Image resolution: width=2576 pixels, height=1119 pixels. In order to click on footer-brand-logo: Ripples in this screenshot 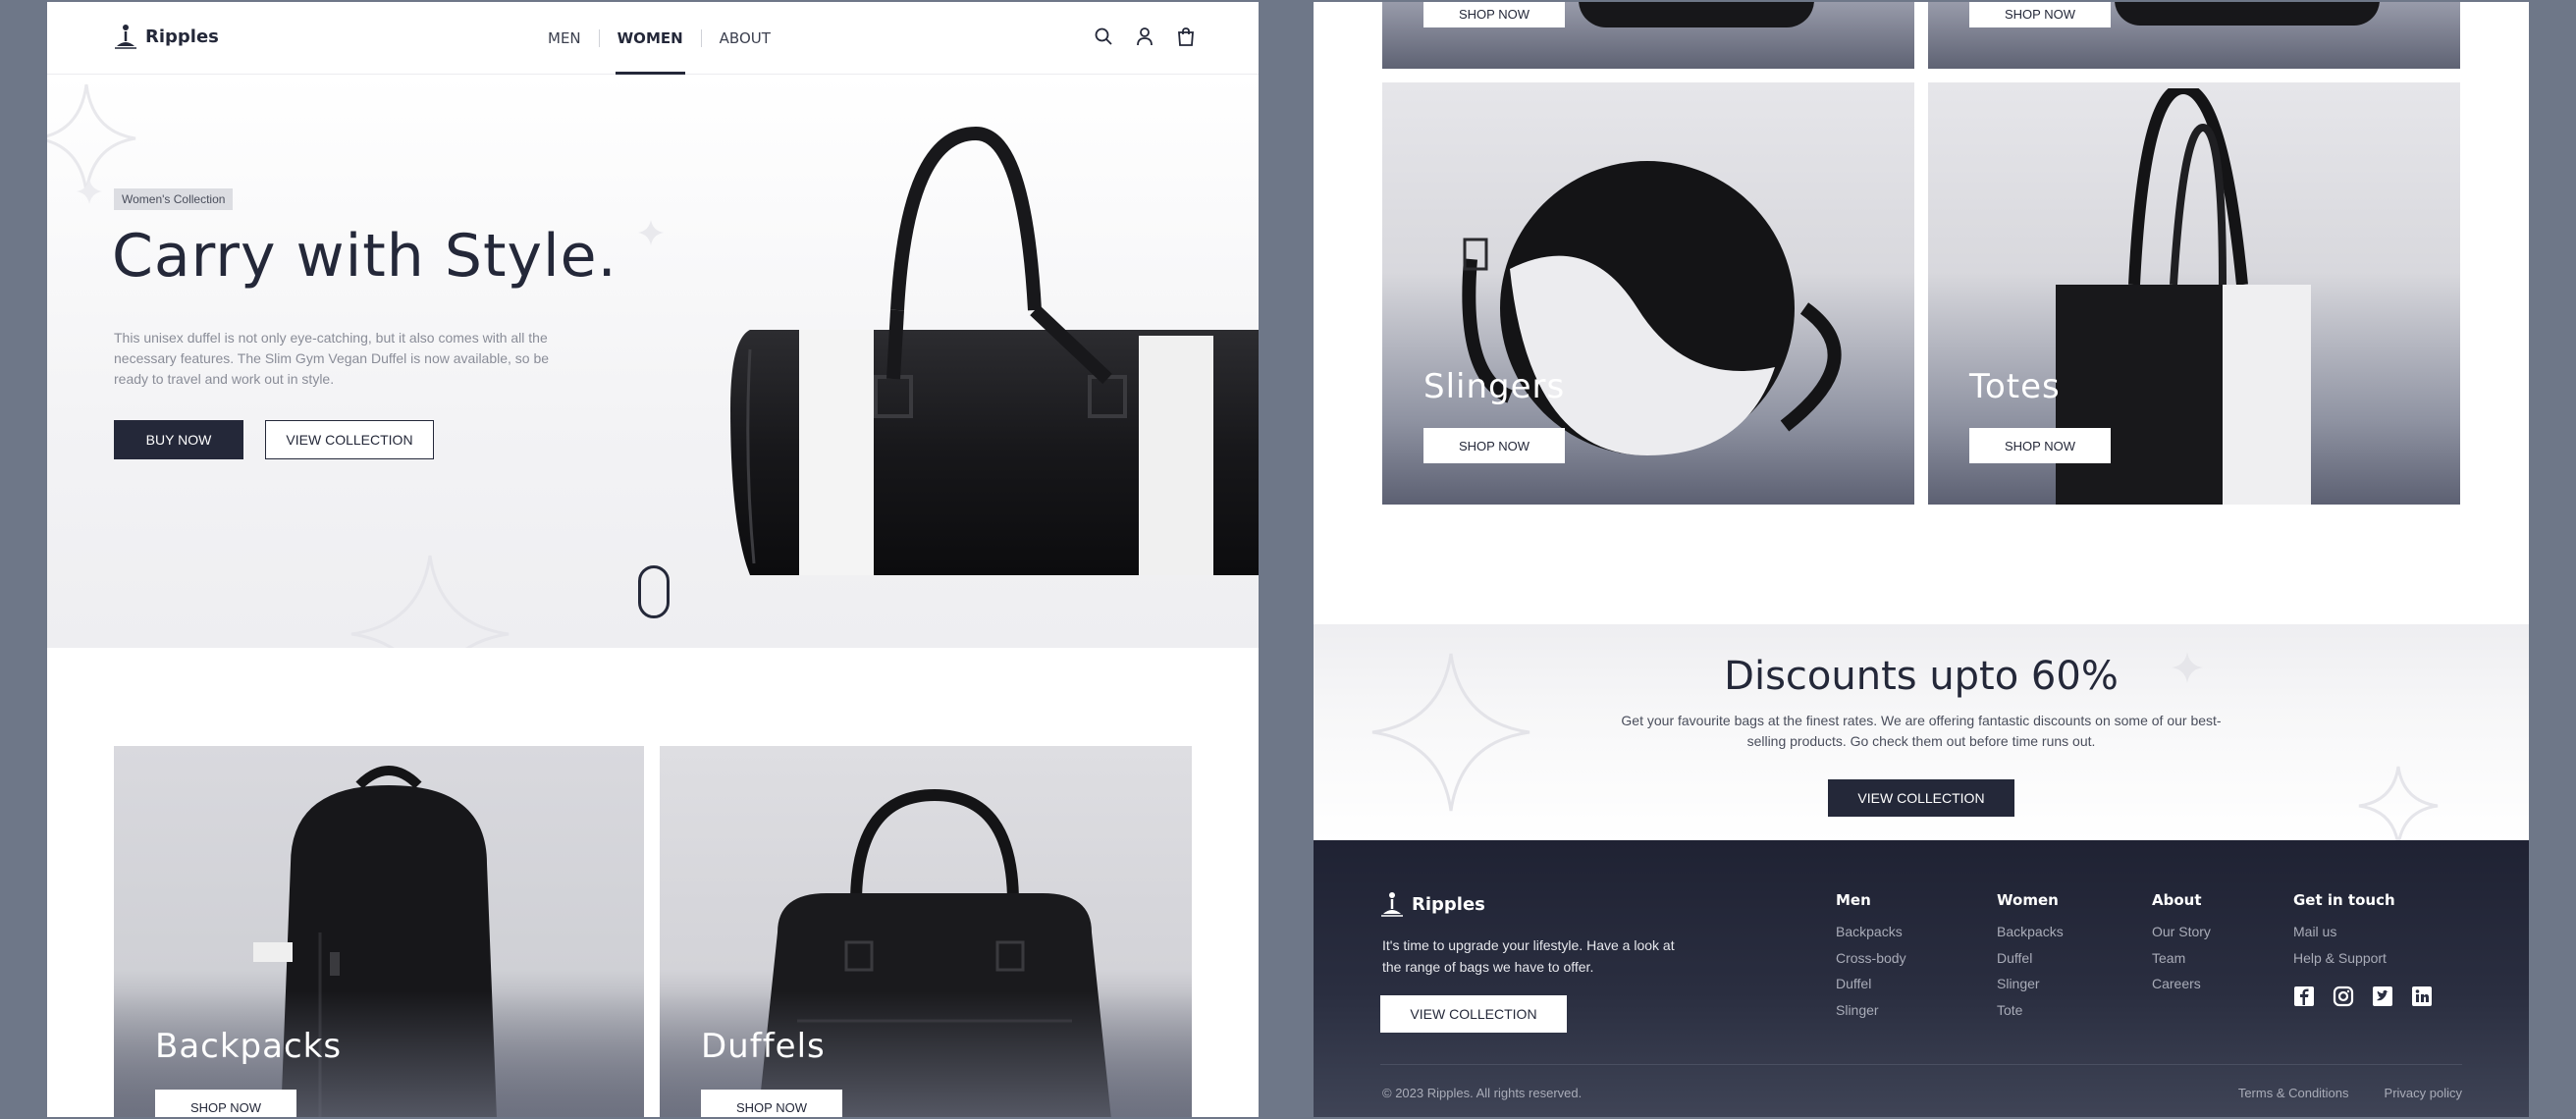, I will do `click(1432, 904)`.